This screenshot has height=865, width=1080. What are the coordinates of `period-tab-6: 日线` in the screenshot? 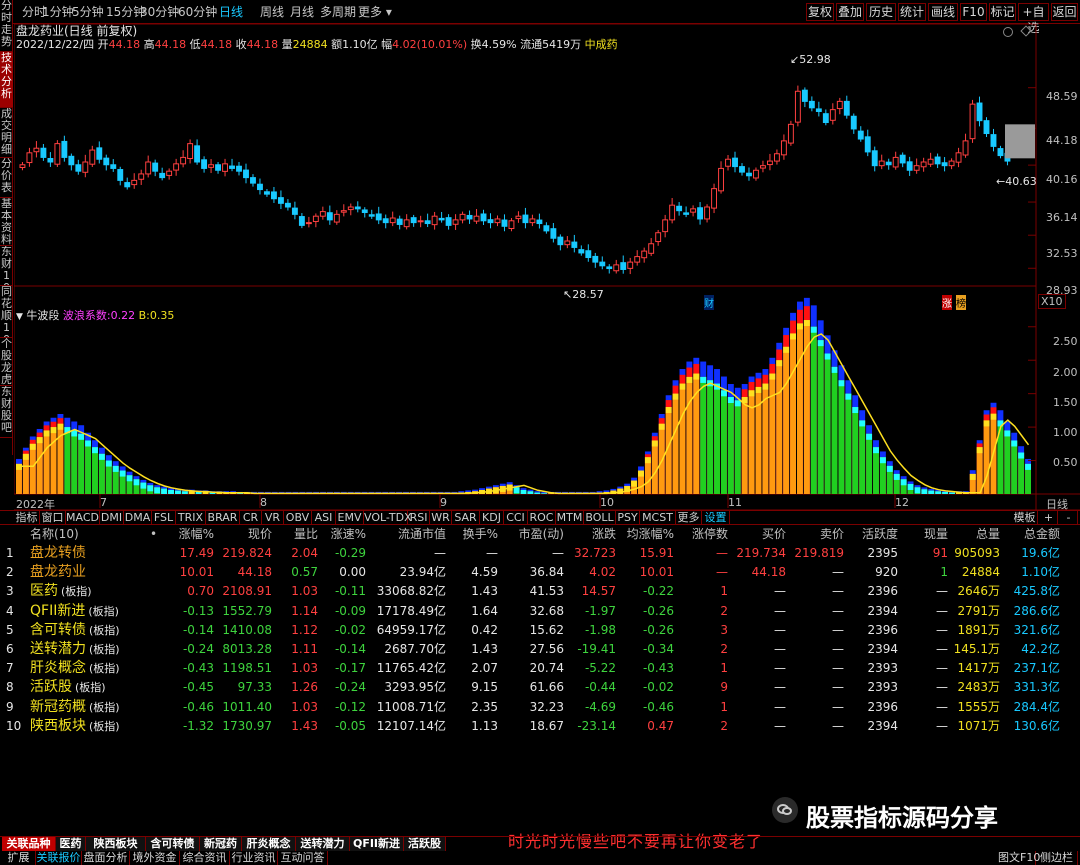 It's located at (231, 12).